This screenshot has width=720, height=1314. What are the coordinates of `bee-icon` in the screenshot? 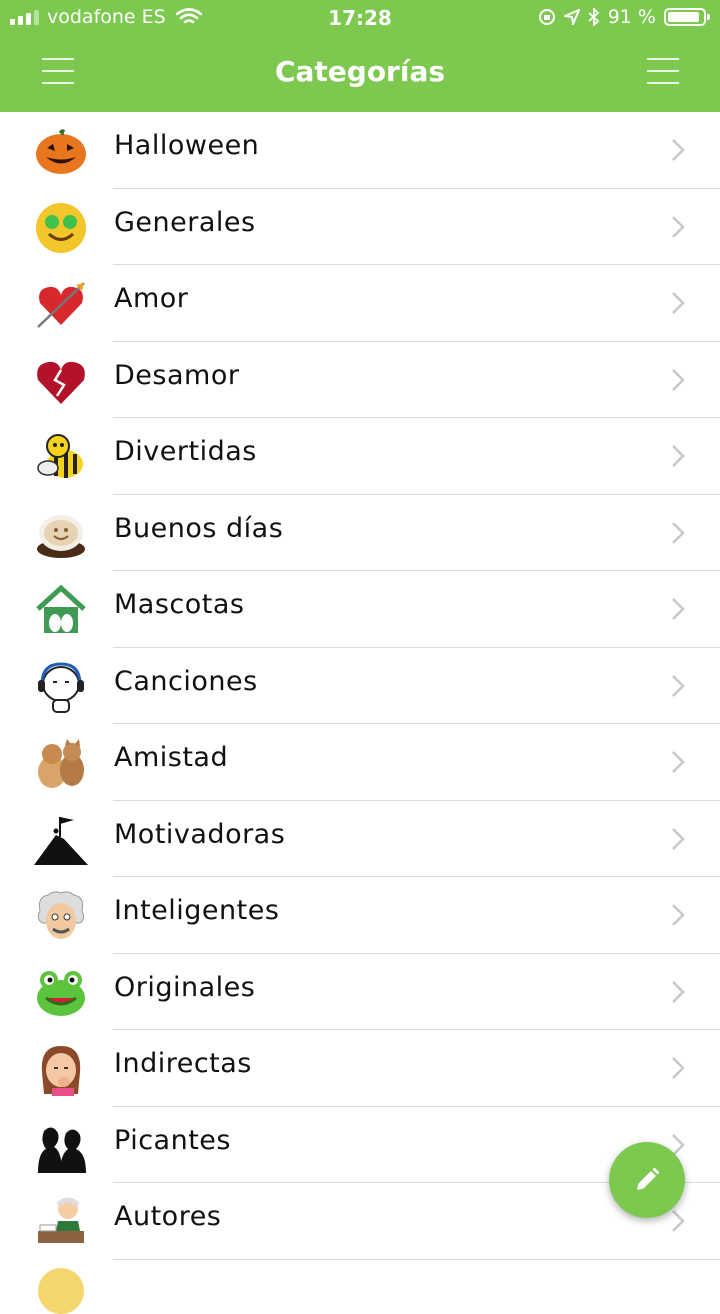 It's located at (61, 457).